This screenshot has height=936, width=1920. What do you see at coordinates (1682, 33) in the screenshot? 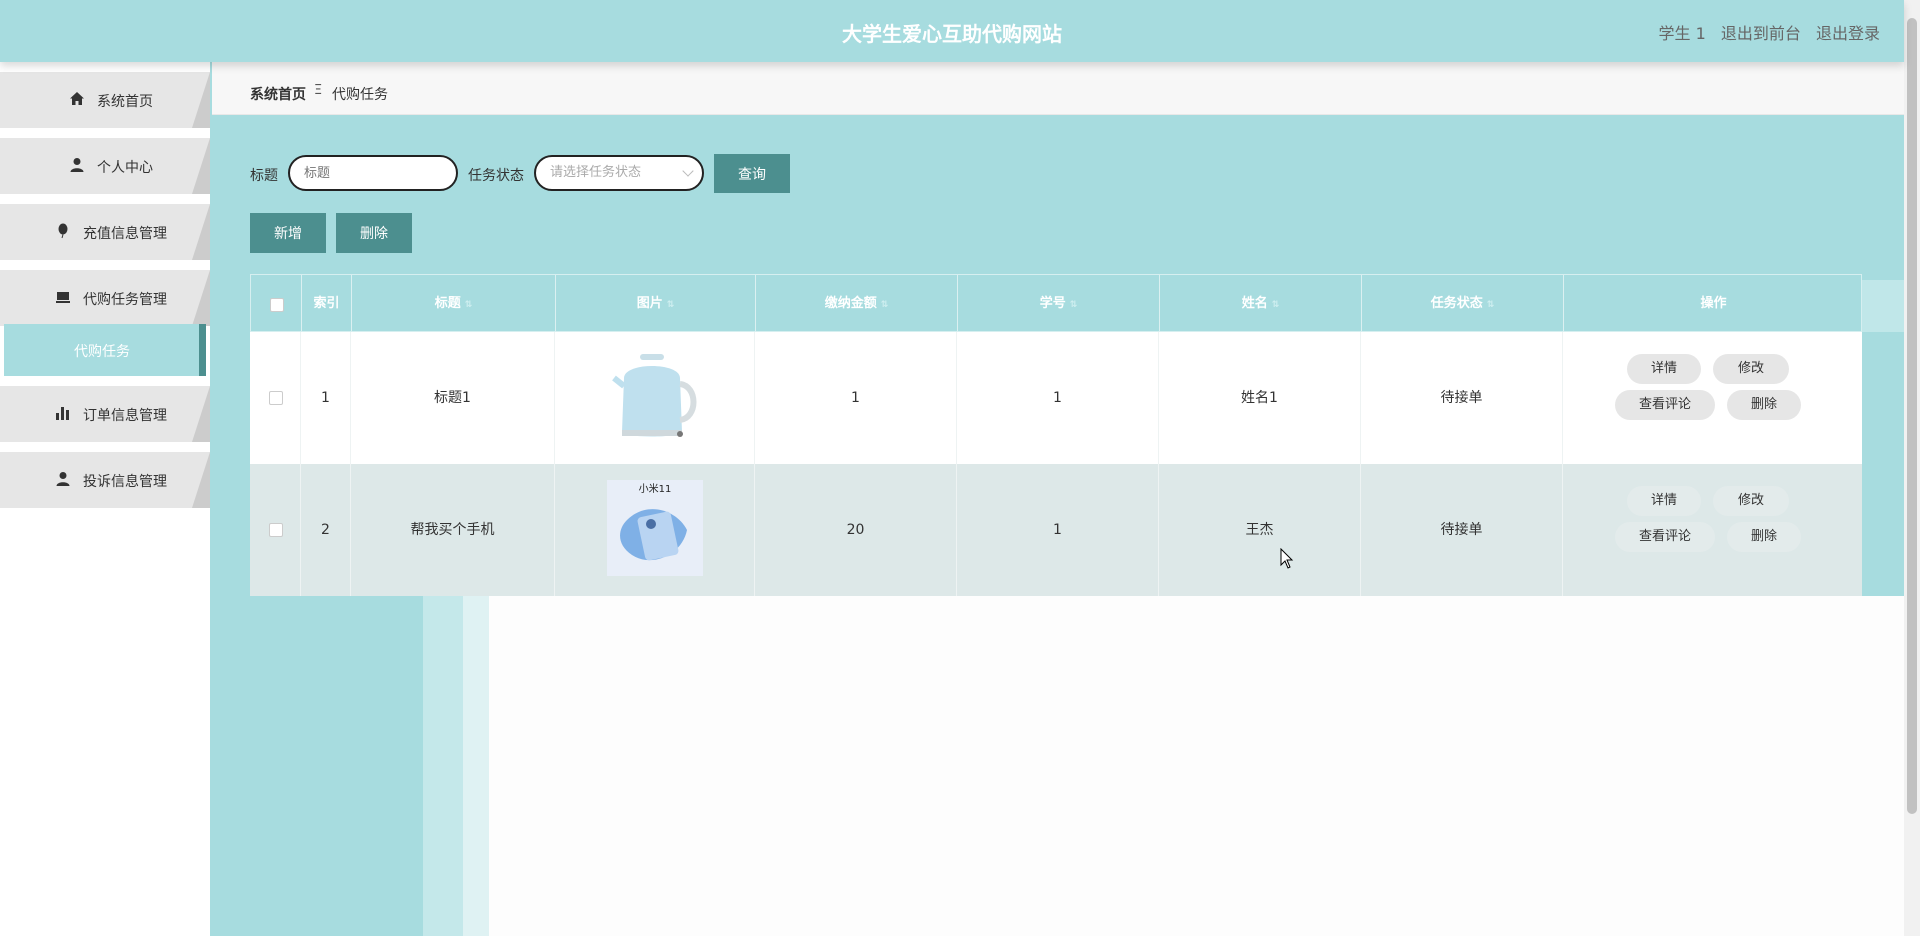
I see `current-user: 学生 1` at bounding box center [1682, 33].